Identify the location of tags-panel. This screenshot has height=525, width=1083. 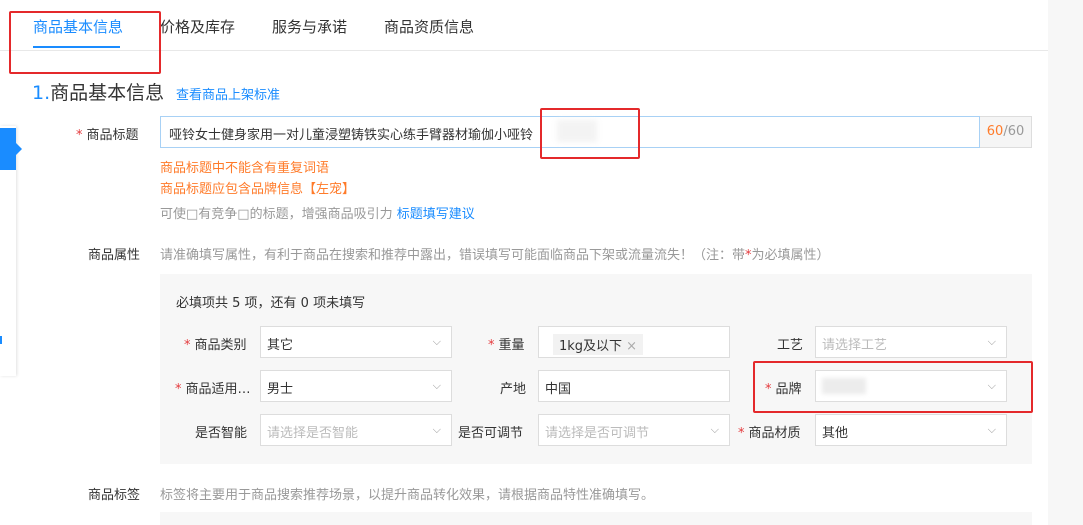
(596, 518).